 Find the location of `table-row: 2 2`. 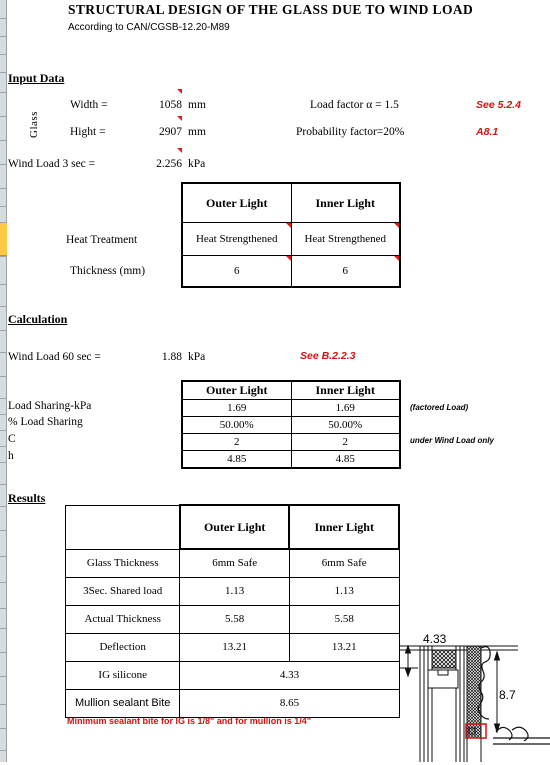

table-row: 2 2 is located at coordinates (291, 442).